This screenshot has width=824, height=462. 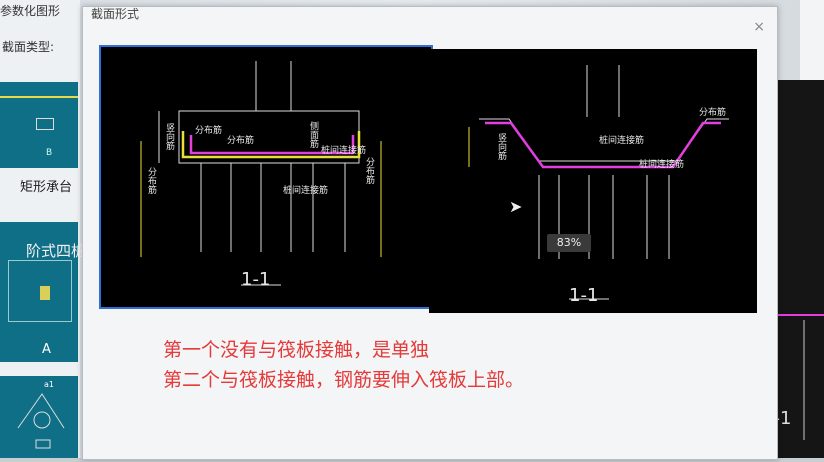 I want to click on label-side-bar: 侧面筋, so click(x=313, y=134).